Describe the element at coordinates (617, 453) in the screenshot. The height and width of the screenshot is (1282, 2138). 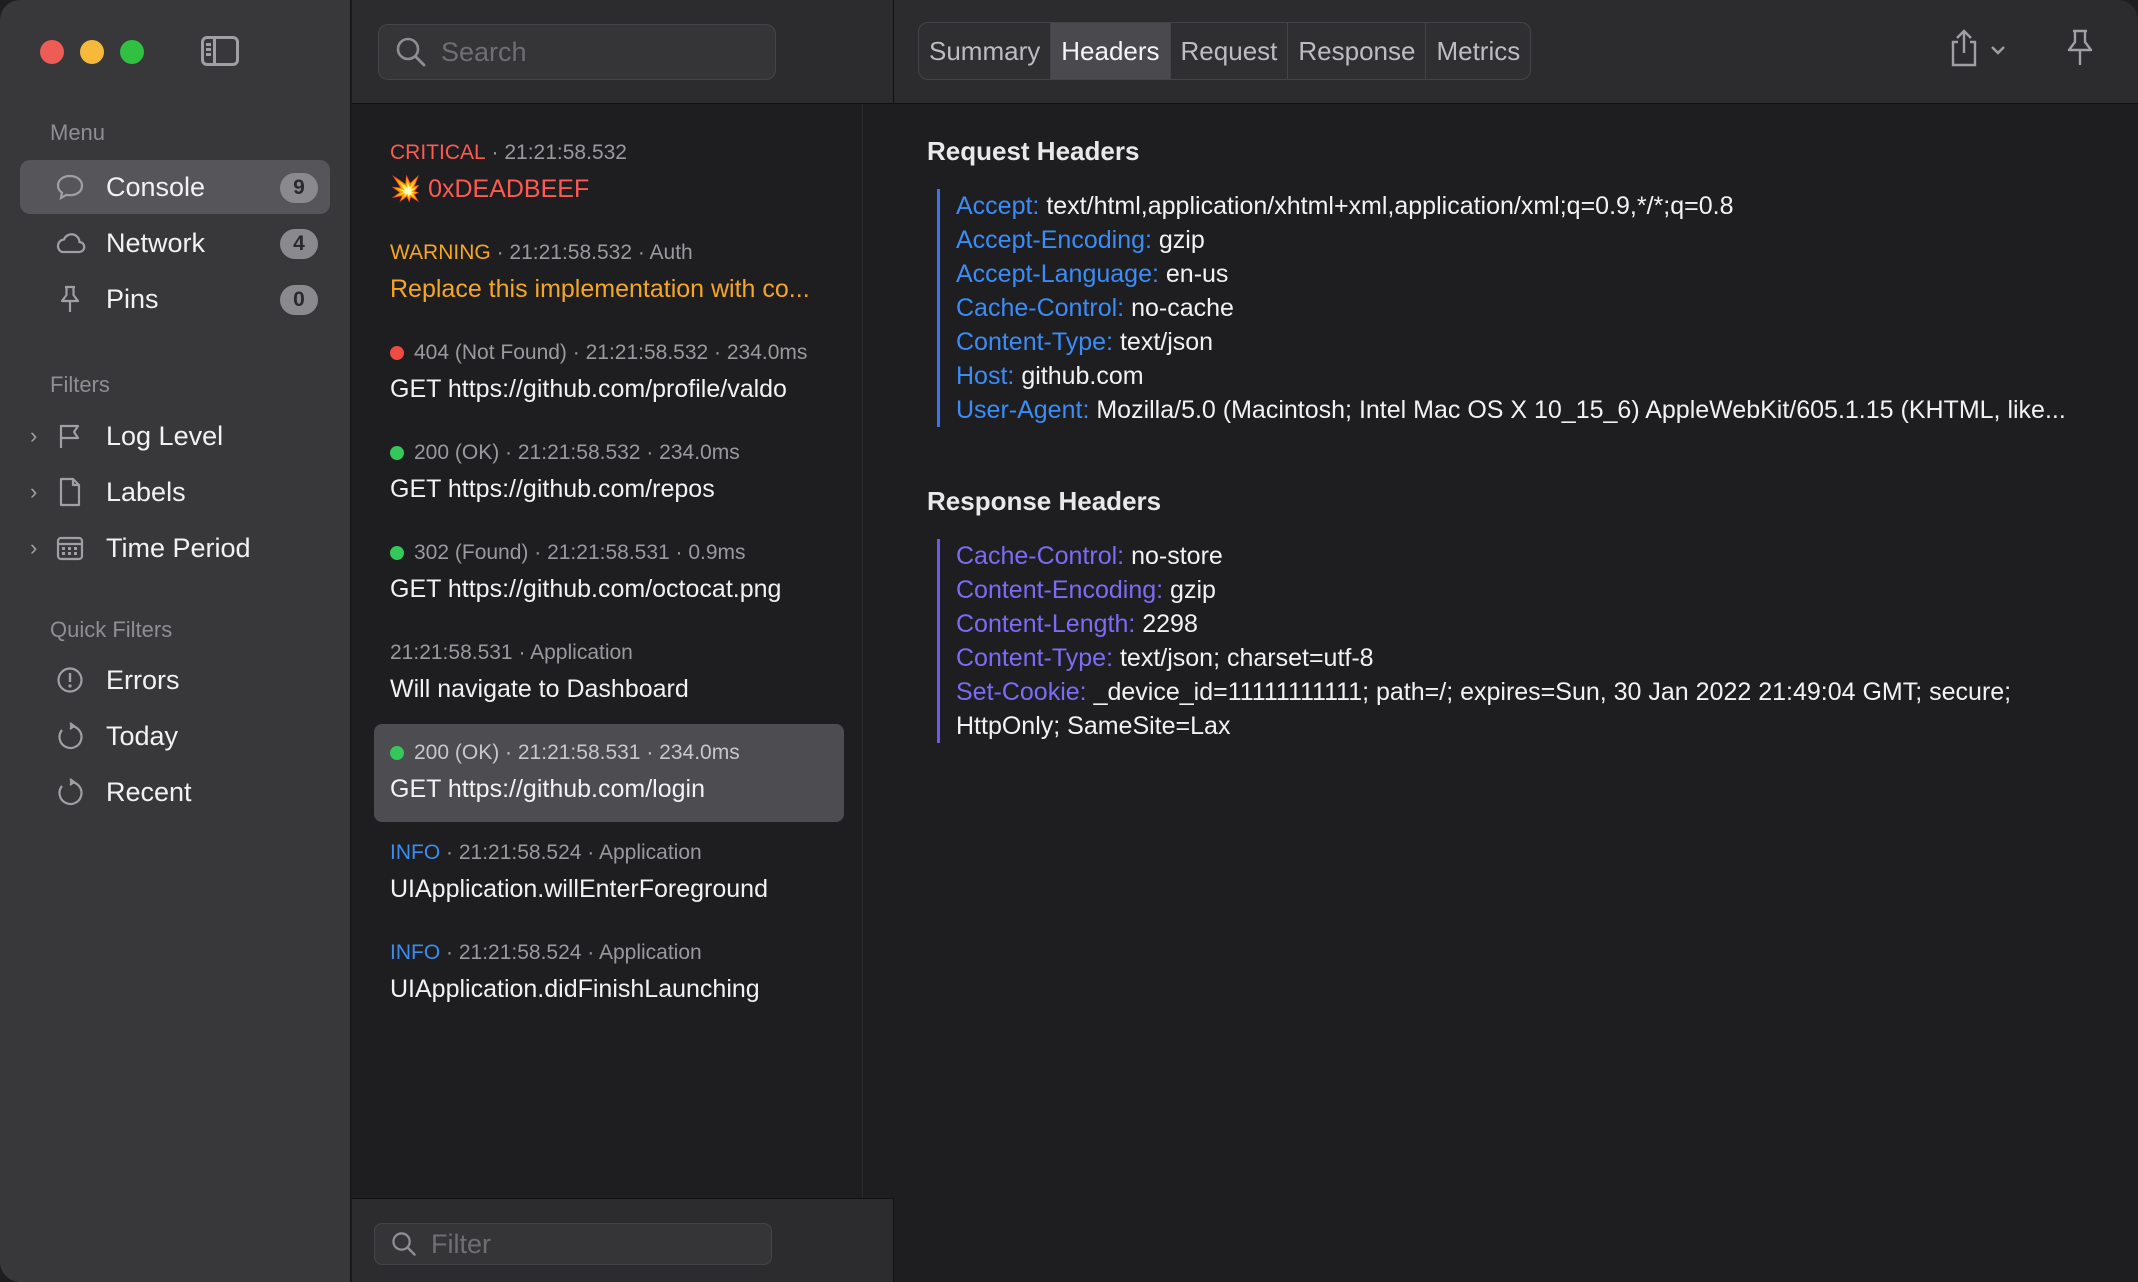
I see `entry-meta: 200 (OK) · 21:21:58.532 · 234.0ms` at that location.